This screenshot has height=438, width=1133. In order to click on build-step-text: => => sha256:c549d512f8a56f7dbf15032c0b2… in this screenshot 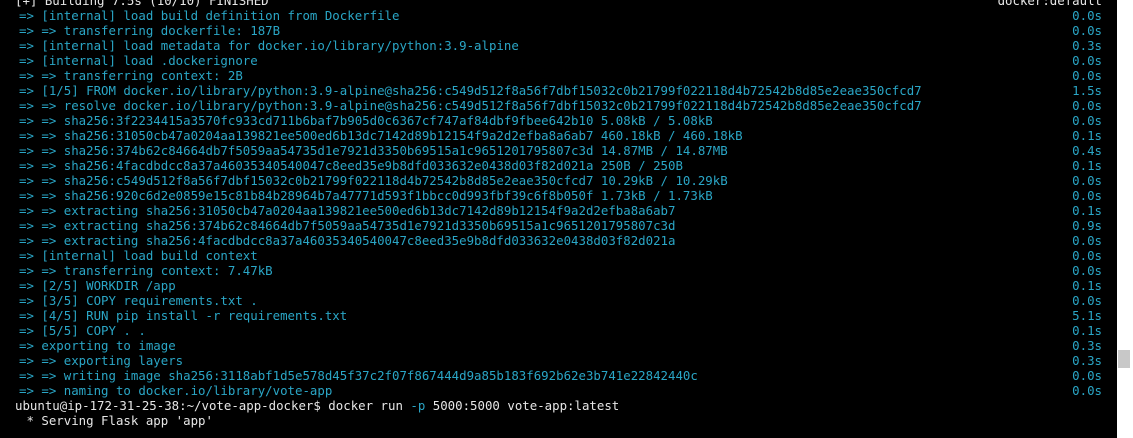, I will do `click(373, 180)`.